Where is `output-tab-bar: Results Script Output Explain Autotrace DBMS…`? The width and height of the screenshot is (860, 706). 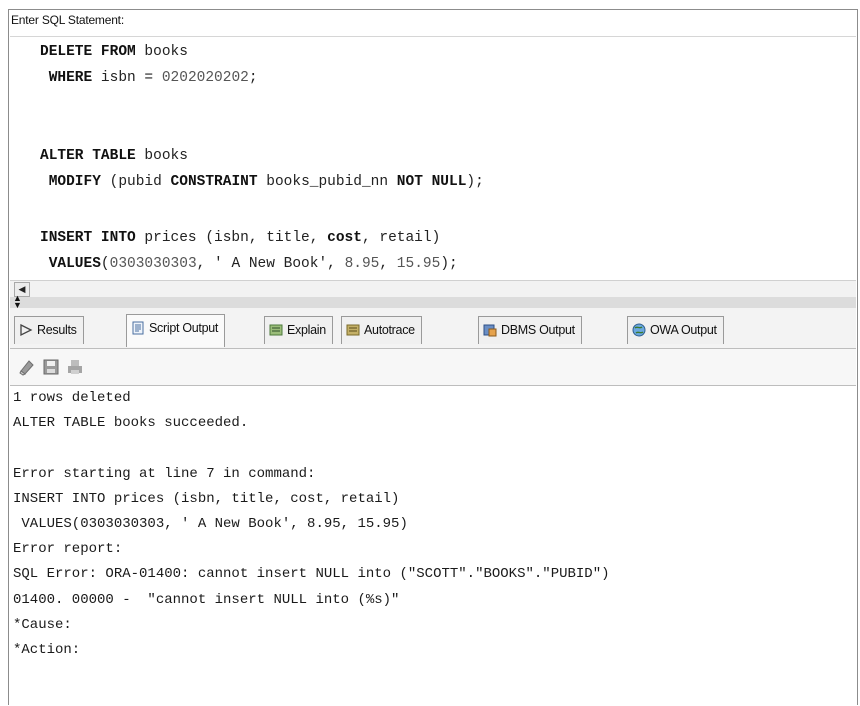 output-tab-bar: Results Script Output Explain Autotrace DBMS… is located at coordinates (433, 328).